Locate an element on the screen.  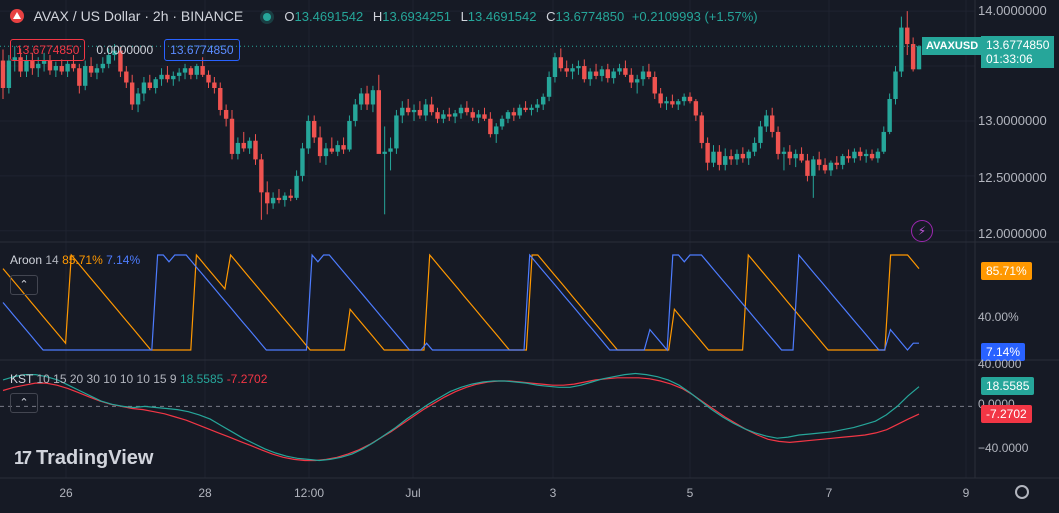
time-axis-label: Jul is located at coordinates (413, 493).